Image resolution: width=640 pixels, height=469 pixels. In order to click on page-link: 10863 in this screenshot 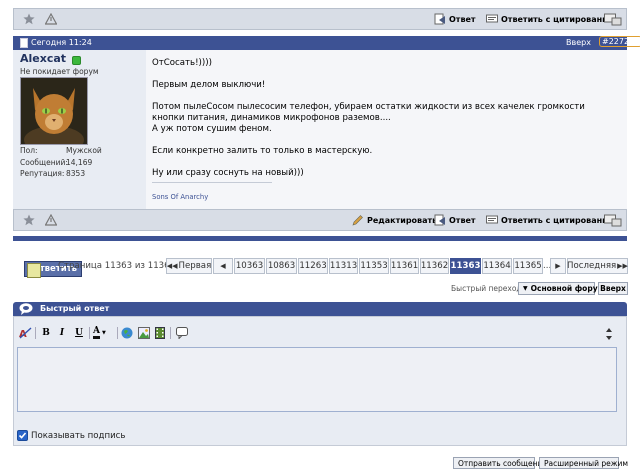, I will do `click(281, 266)`.